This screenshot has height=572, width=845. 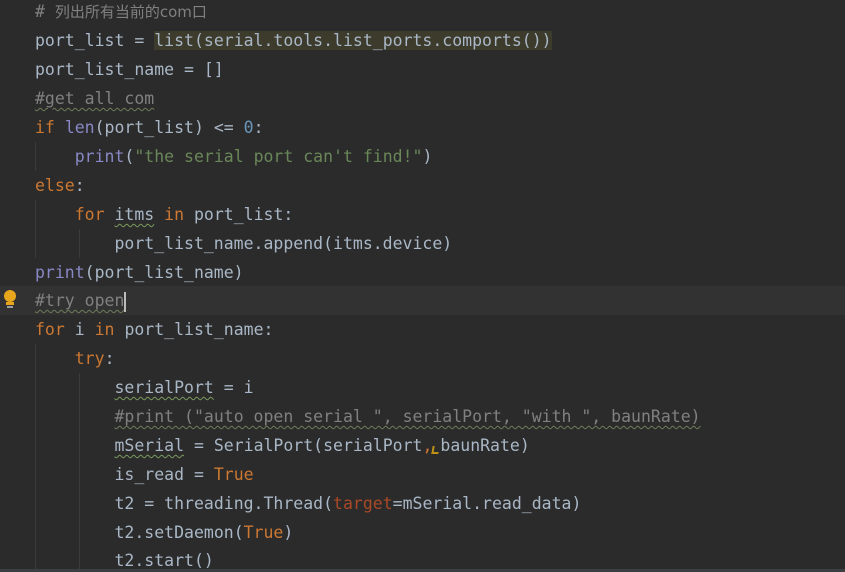 What do you see at coordinates (422, 156) in the screenshot?
I see `code-line-5: print("the serial port can't find!")` at bounding box center [422, 156].